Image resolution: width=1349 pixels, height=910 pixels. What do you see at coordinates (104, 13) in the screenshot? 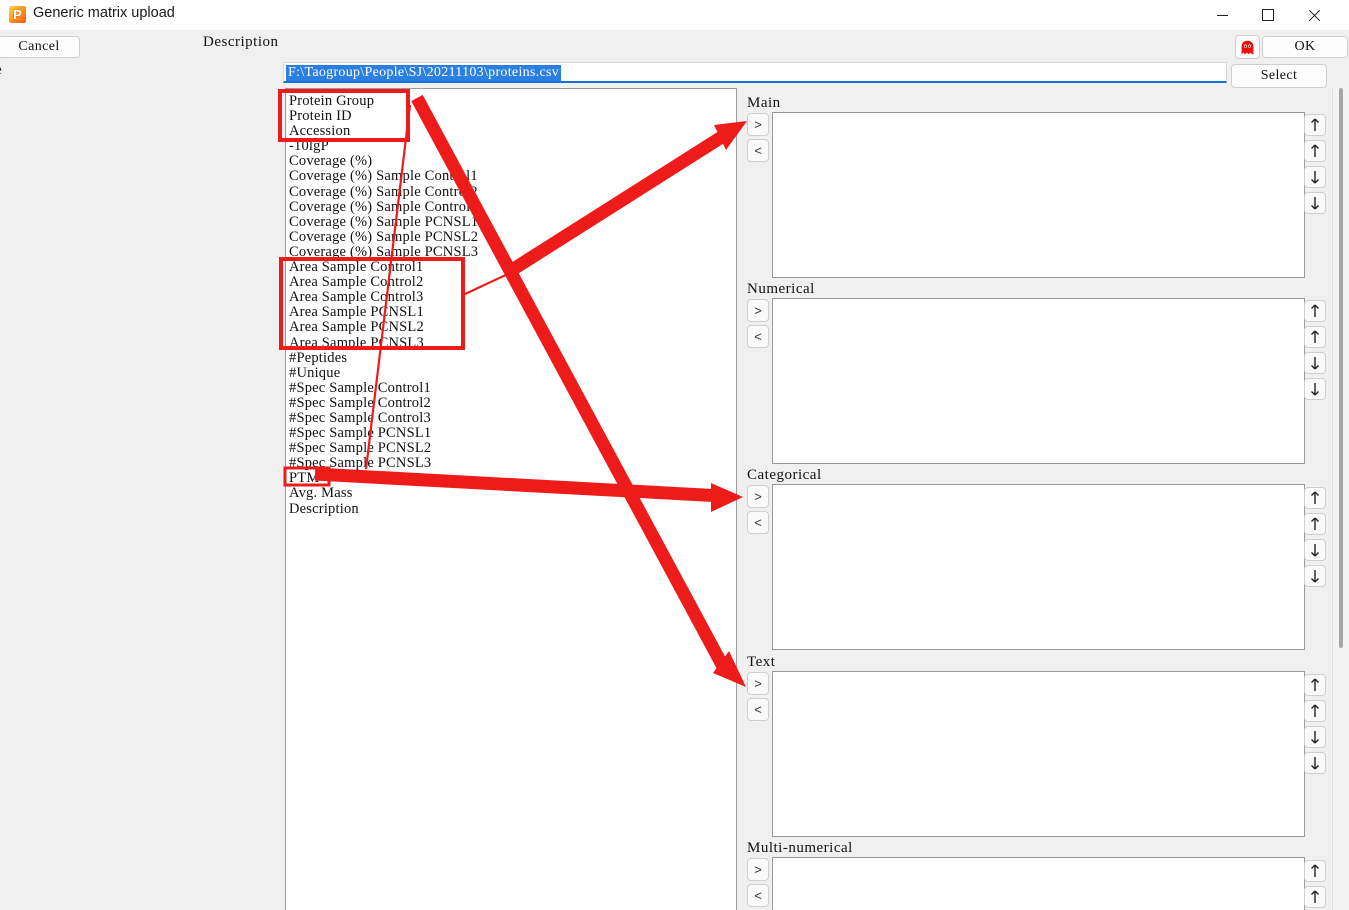
I see `window-title: Generic matrix upload` at bounding box center [104, 13].